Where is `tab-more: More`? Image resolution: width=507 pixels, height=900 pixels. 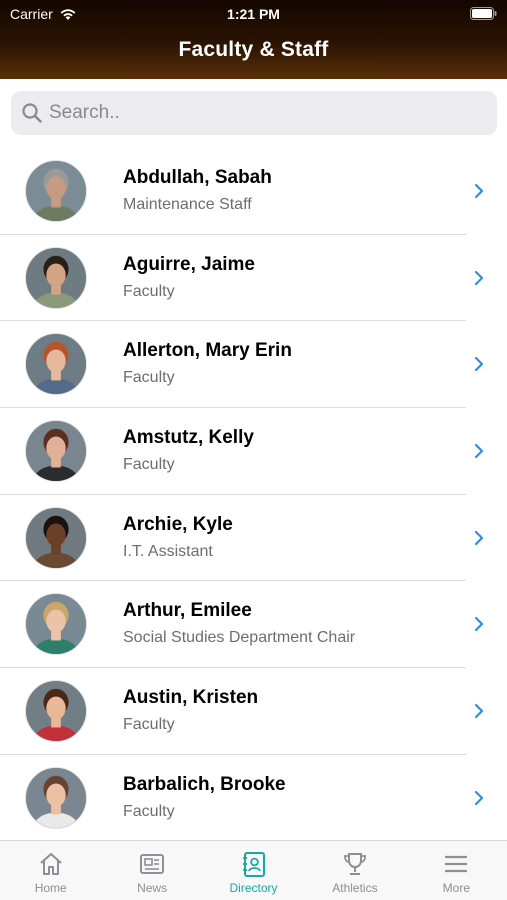
tab-more: More is located at coordinates (456, 870).